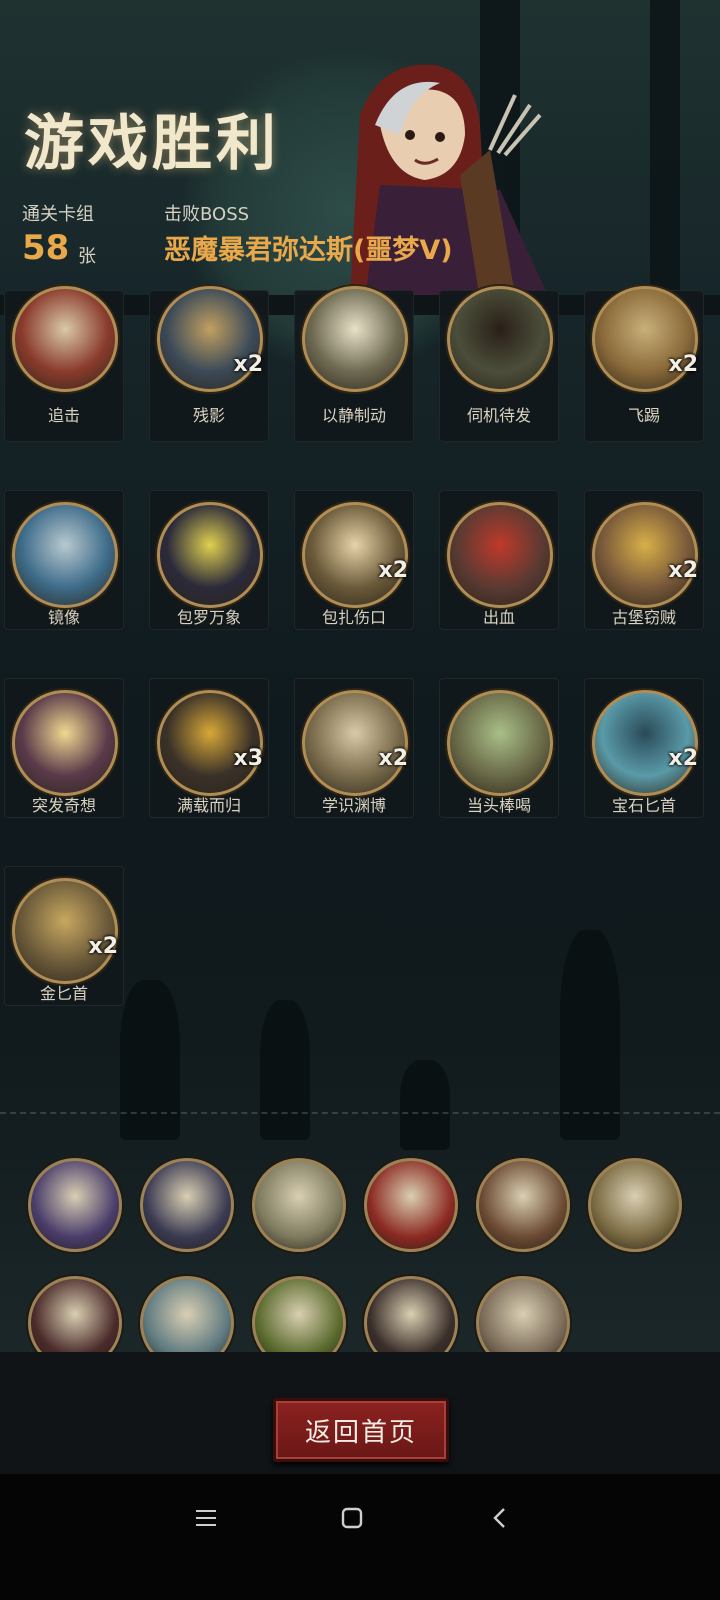  I want to click on card-item: x2 金匕首, so click(64, 936).